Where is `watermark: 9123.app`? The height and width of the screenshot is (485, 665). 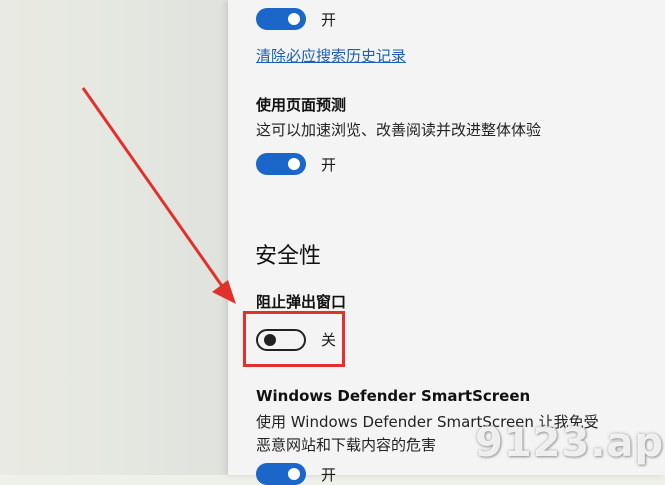 watermark: 9123.app is located at coordinates (570, 443).